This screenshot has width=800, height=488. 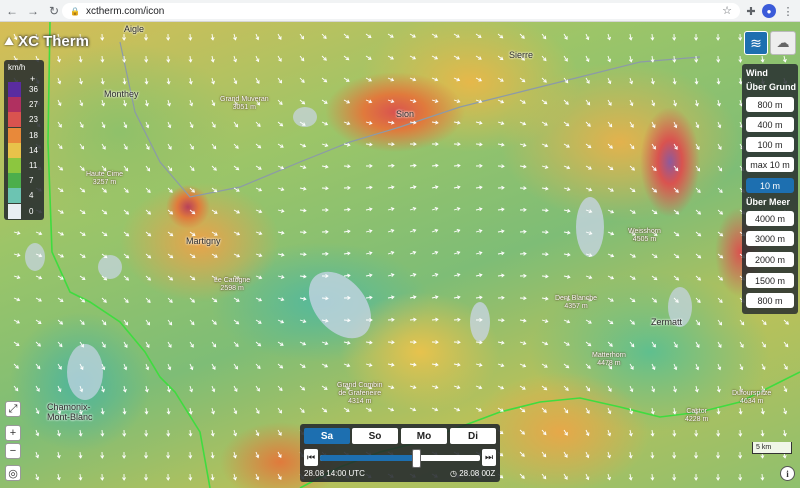 I want to click on place-label: Sierre, so click(x=521, y=55).